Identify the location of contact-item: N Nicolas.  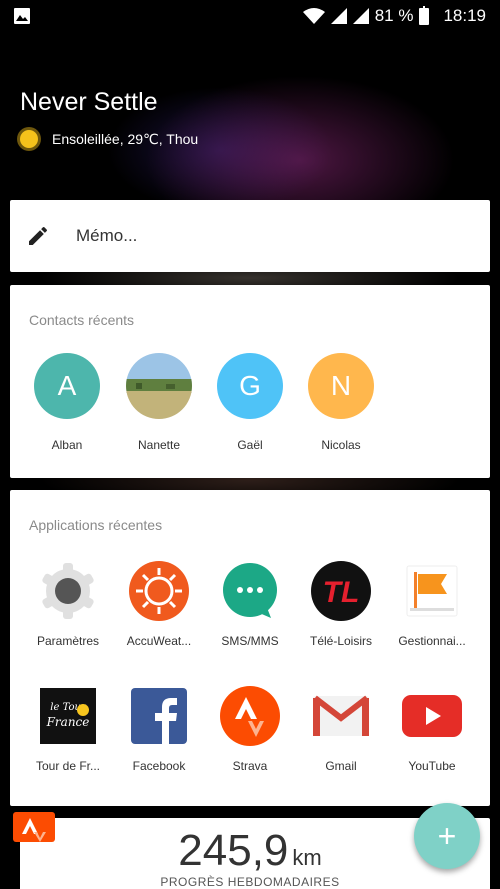
(341, 402).